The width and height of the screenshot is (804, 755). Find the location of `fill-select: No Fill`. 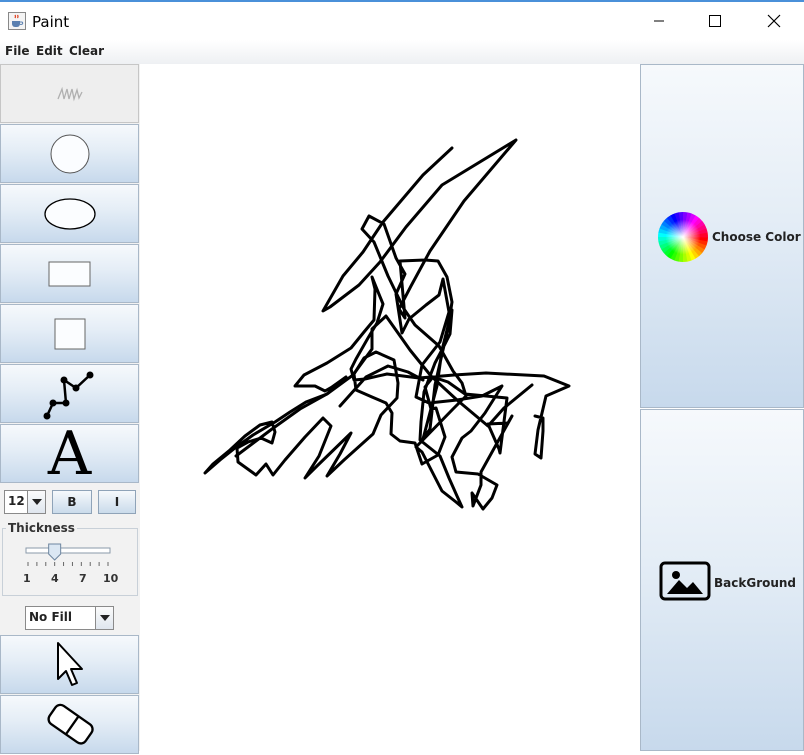

fill-select: No Fill is located at coordinates (69, 618).